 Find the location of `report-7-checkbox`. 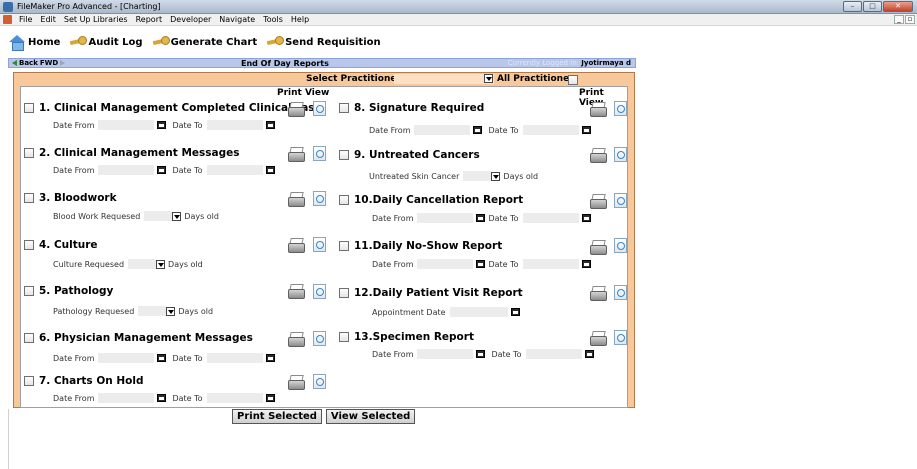

report-7-checkbox is located at coordinates (29, 381).